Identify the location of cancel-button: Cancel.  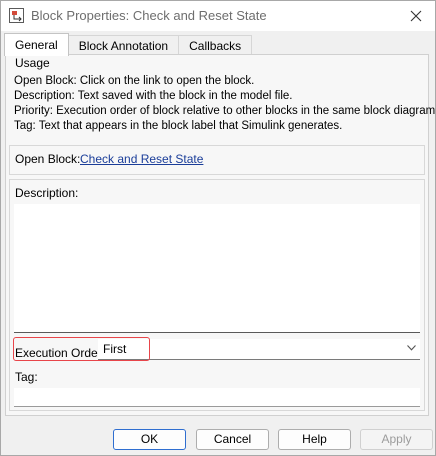
(232, 439).